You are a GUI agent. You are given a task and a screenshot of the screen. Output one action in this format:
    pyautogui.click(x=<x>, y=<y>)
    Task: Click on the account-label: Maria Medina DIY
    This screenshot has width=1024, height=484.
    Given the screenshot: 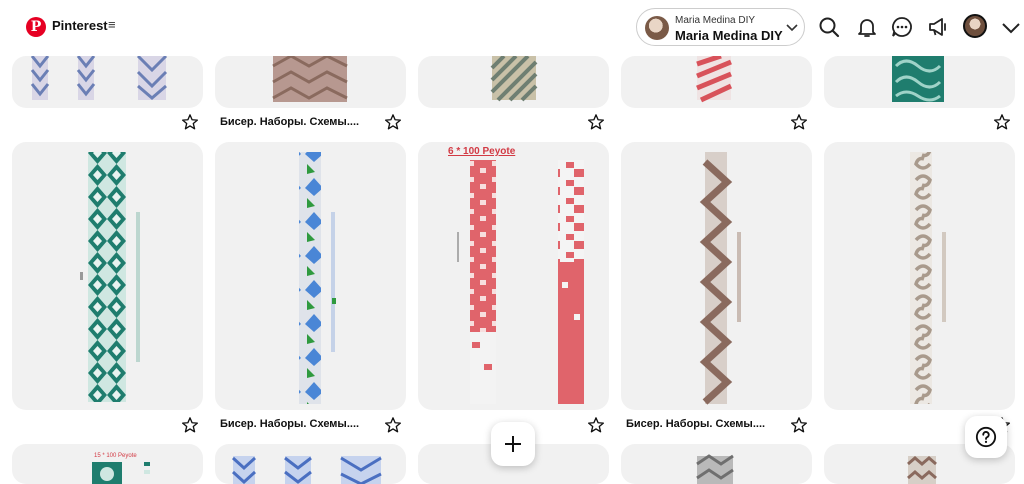 What is the action you would take?
    pyautogui.click(x=715, y=20)
    